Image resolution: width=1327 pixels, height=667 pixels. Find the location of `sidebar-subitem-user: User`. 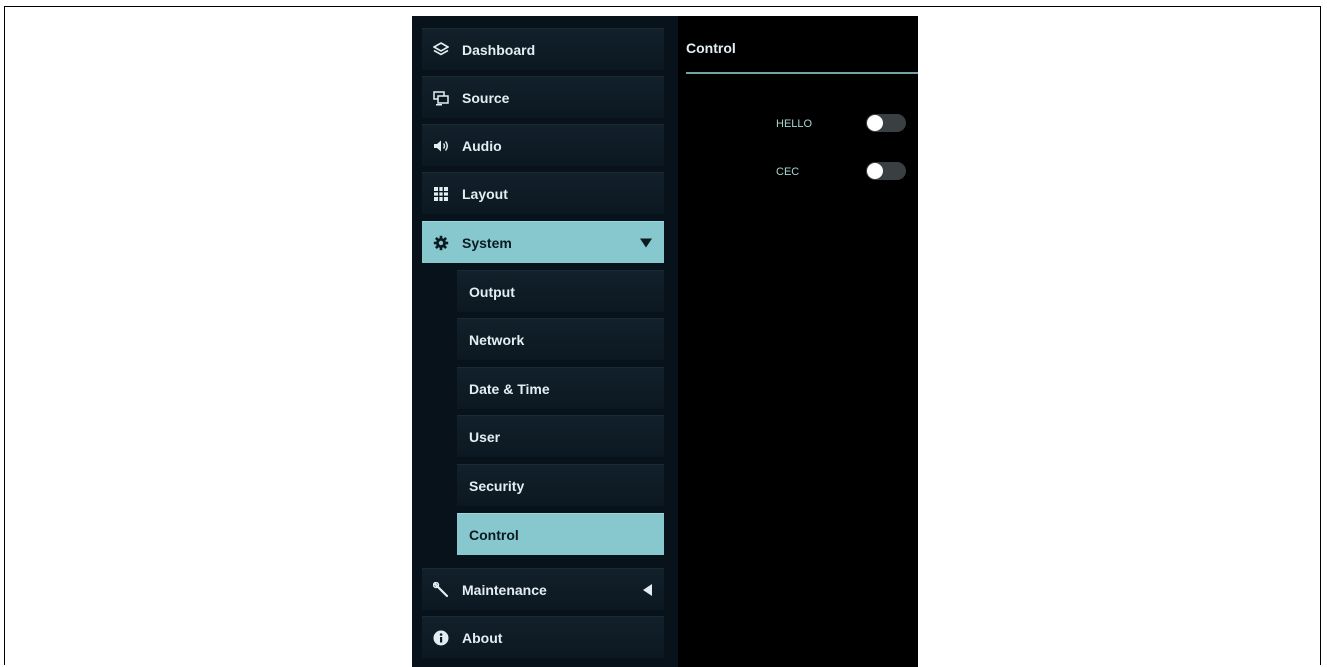

sidebar-subitem-user: User is located at coordinates (560, 436).